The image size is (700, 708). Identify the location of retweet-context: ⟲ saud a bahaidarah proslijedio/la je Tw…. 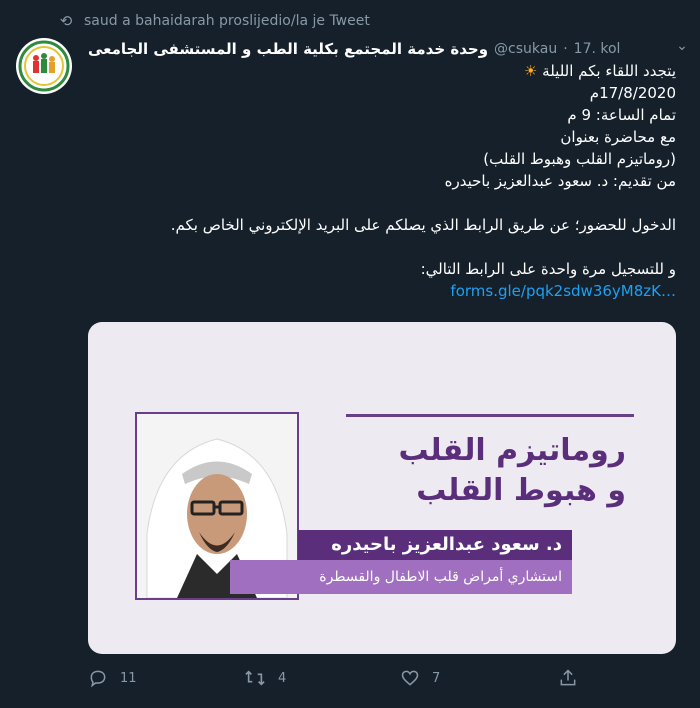
(214, 21).